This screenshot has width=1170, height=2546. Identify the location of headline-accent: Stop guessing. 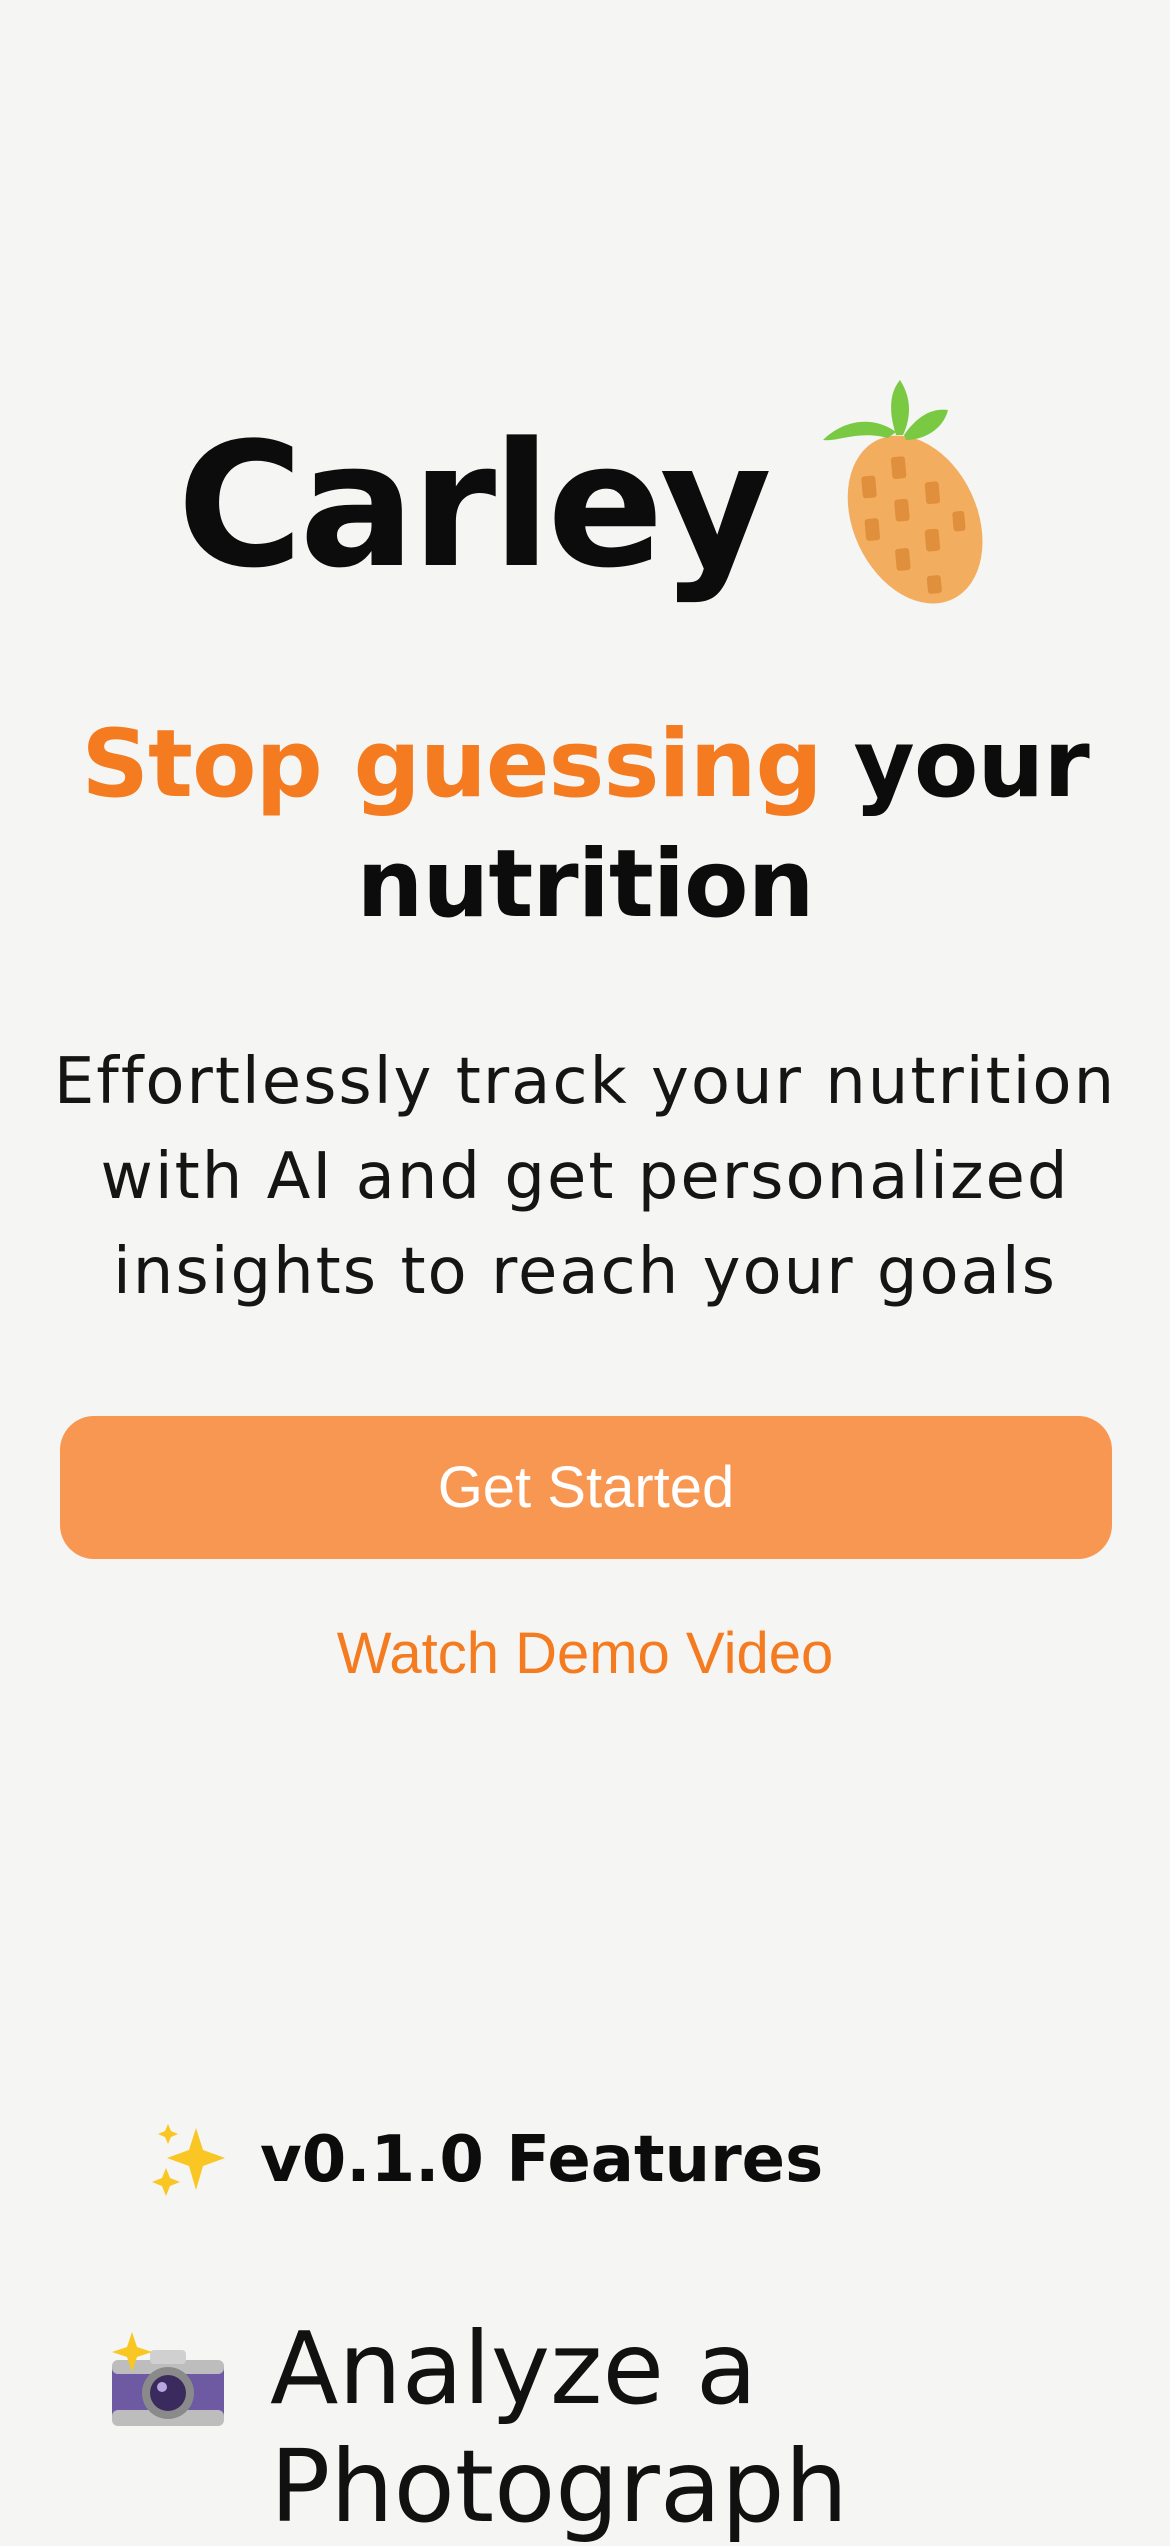
(452, 764).